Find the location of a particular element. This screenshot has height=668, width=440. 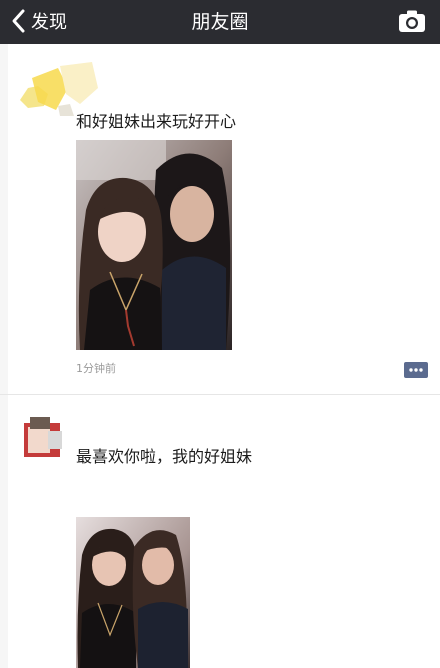

navbar: 发现 朋友圈 is located at coordinates (220, 22).